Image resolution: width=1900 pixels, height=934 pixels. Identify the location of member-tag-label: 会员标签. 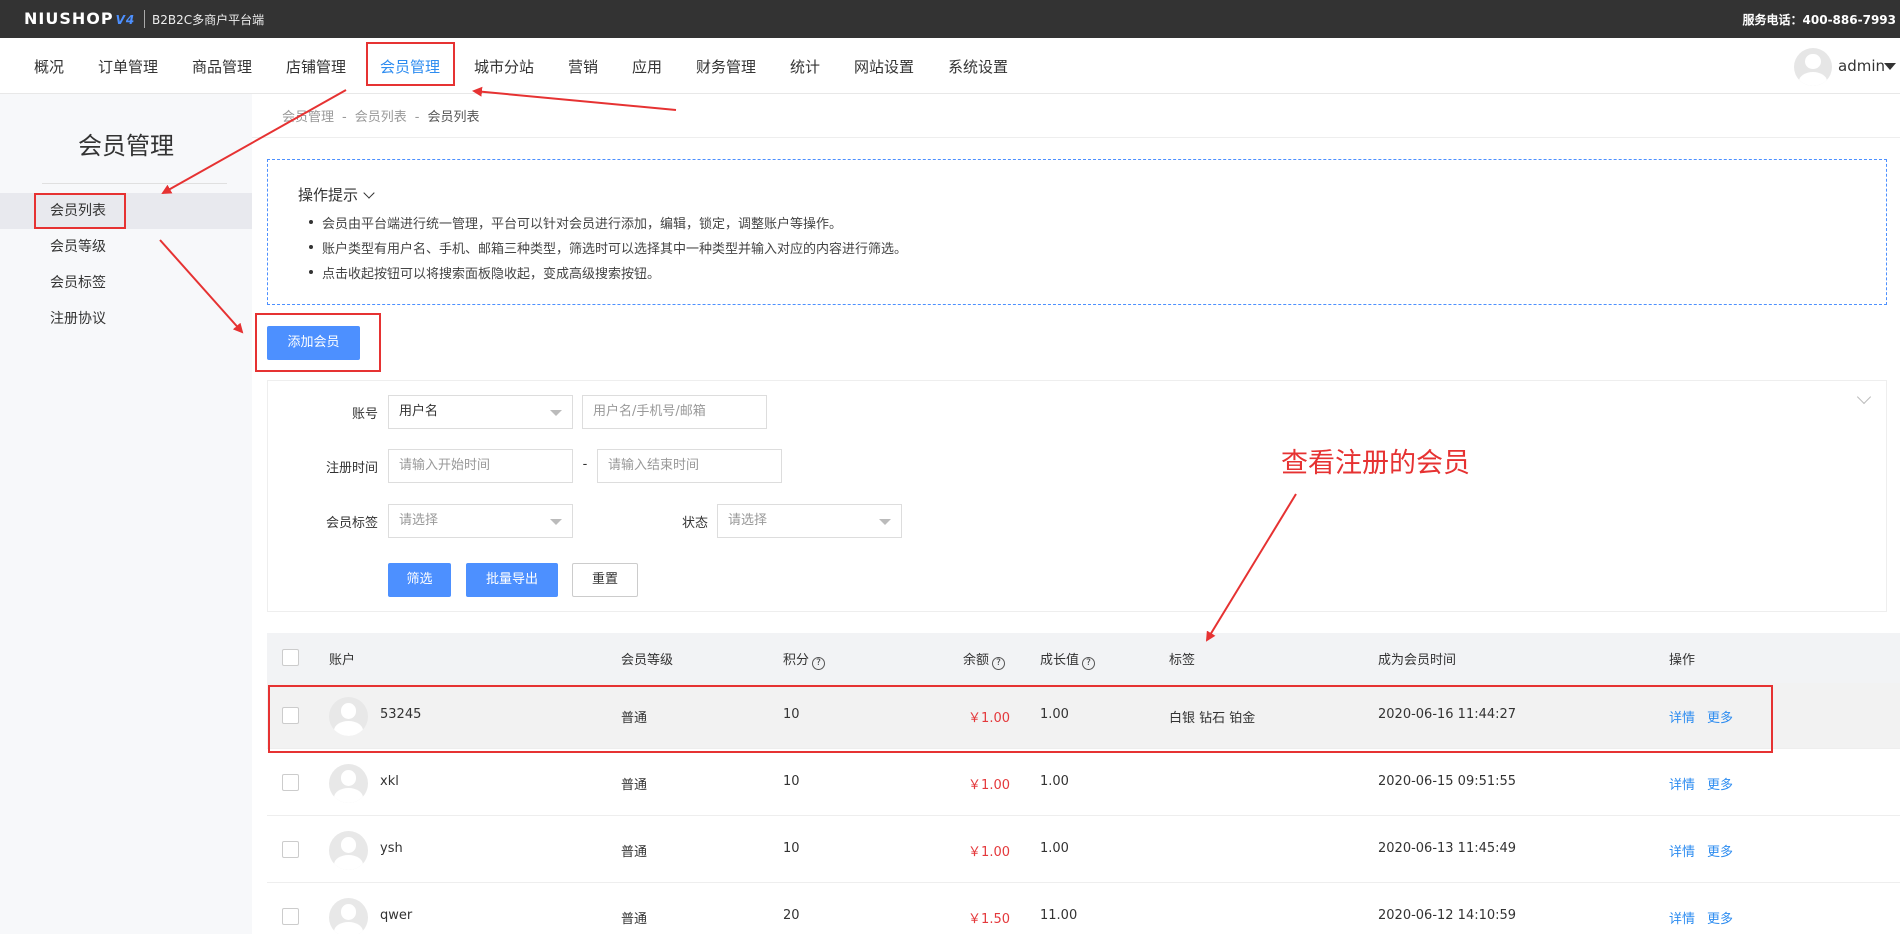
(351, 523).